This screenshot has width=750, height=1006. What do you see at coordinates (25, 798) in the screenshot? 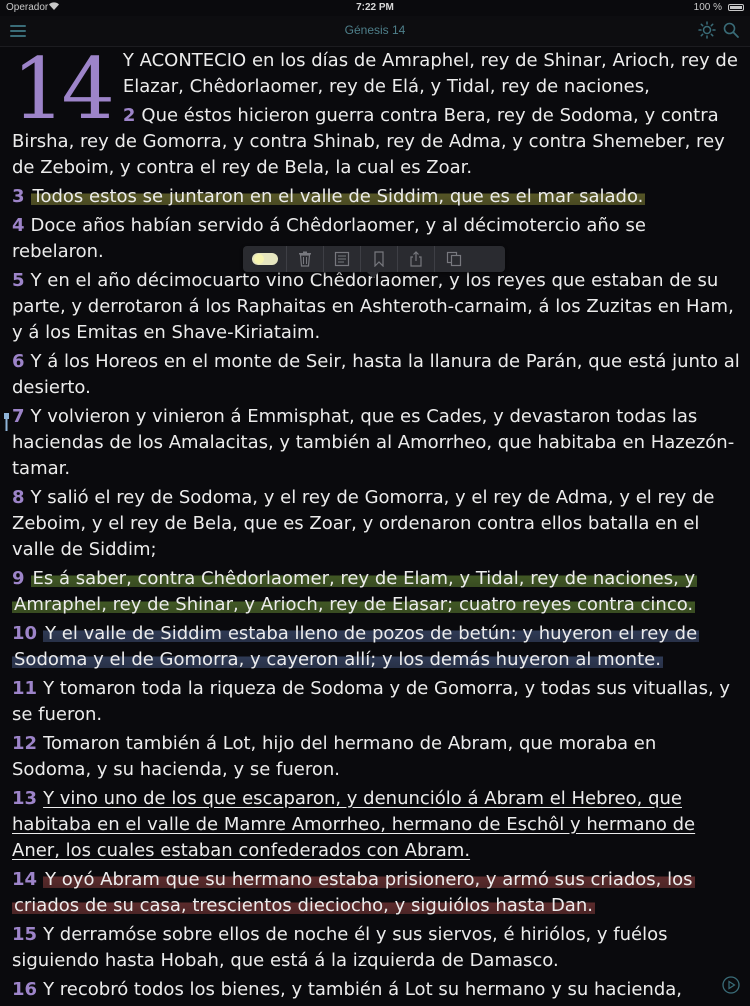
I see `verse-number: 13` at bounding box center [25, 798].